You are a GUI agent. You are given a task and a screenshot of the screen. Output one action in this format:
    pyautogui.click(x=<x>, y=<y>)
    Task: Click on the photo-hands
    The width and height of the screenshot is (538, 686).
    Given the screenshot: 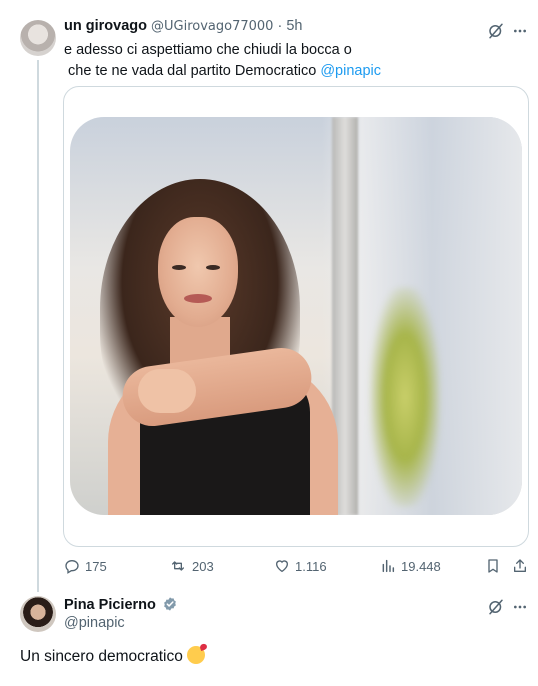 What is the action you would take?
    pyautogui.click(x=167, y=391)
    